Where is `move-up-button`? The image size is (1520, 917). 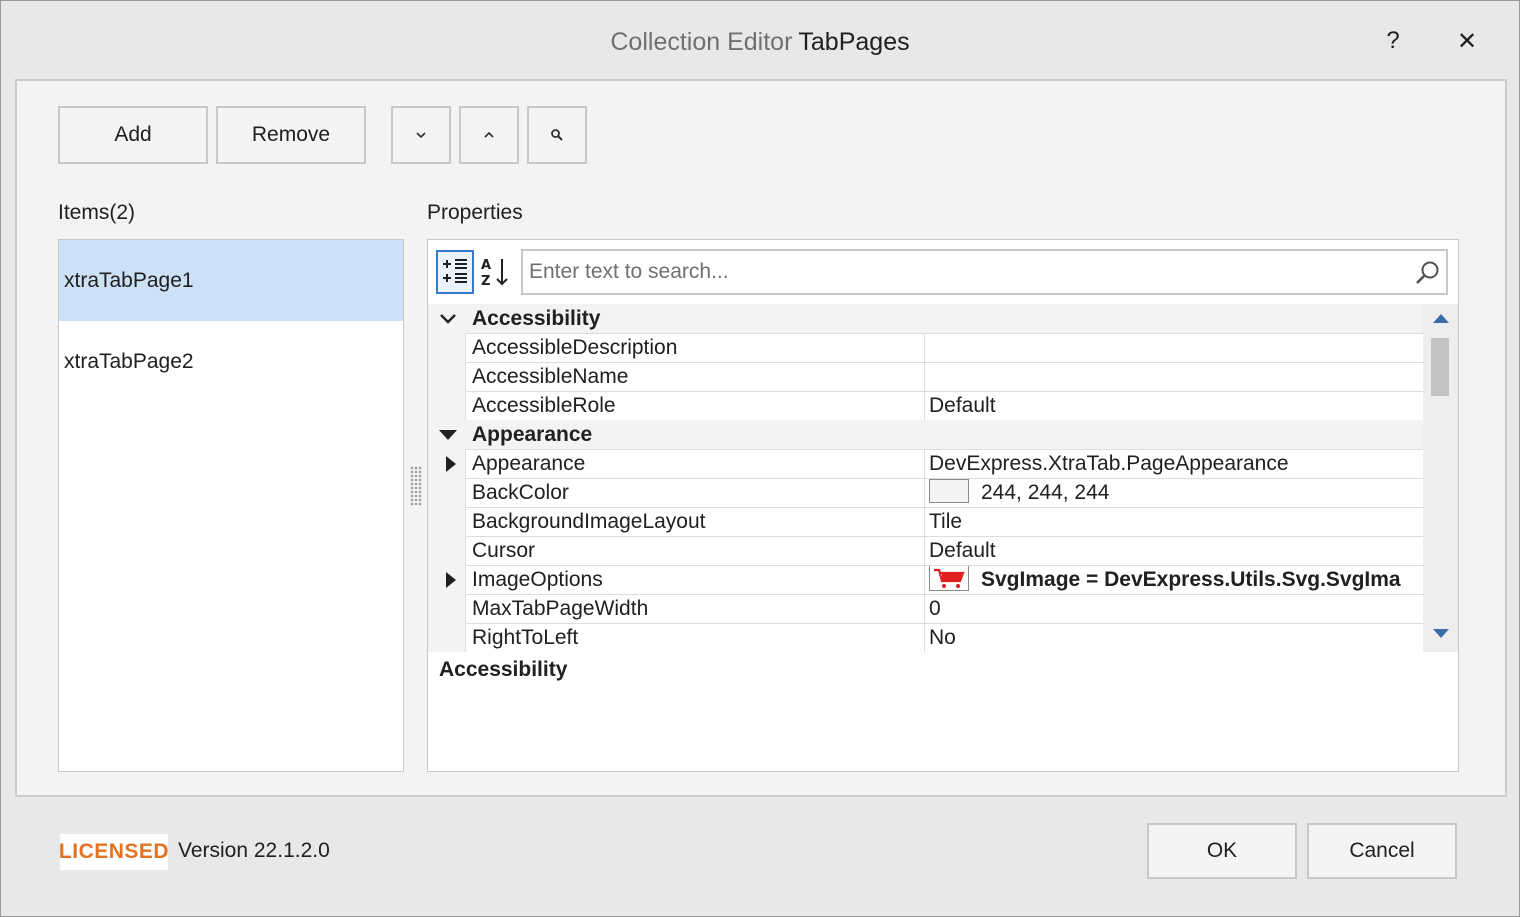
move-up-button is located at coordinates (489, 135).